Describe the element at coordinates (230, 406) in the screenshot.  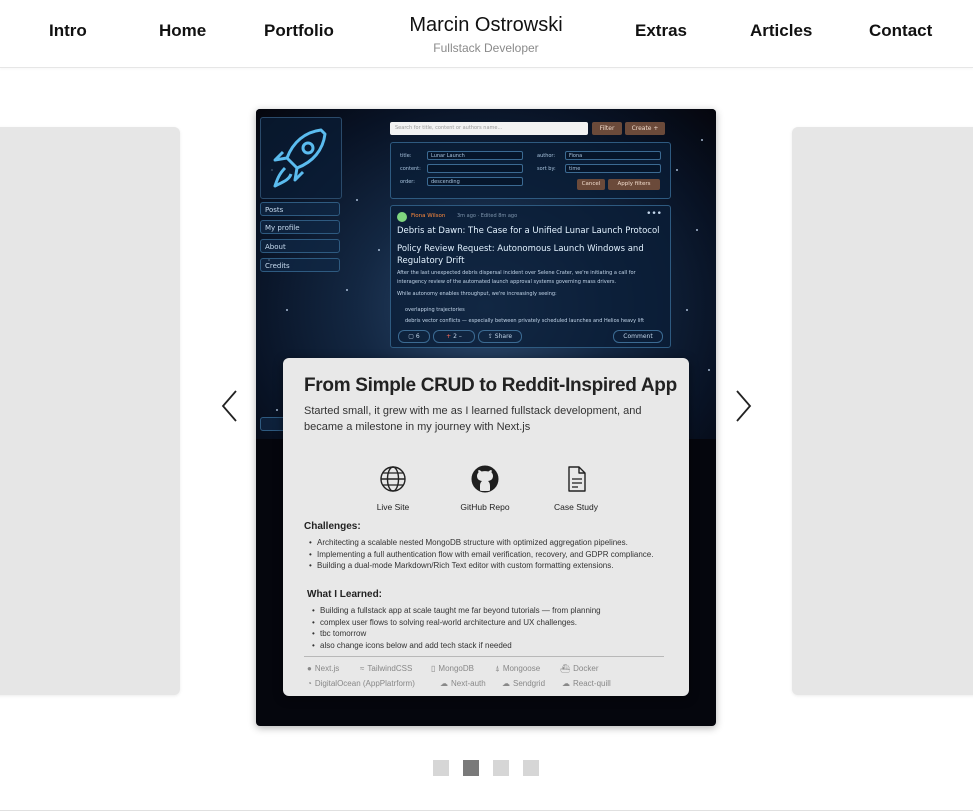
I see `prev-arrow-icon` at that location.